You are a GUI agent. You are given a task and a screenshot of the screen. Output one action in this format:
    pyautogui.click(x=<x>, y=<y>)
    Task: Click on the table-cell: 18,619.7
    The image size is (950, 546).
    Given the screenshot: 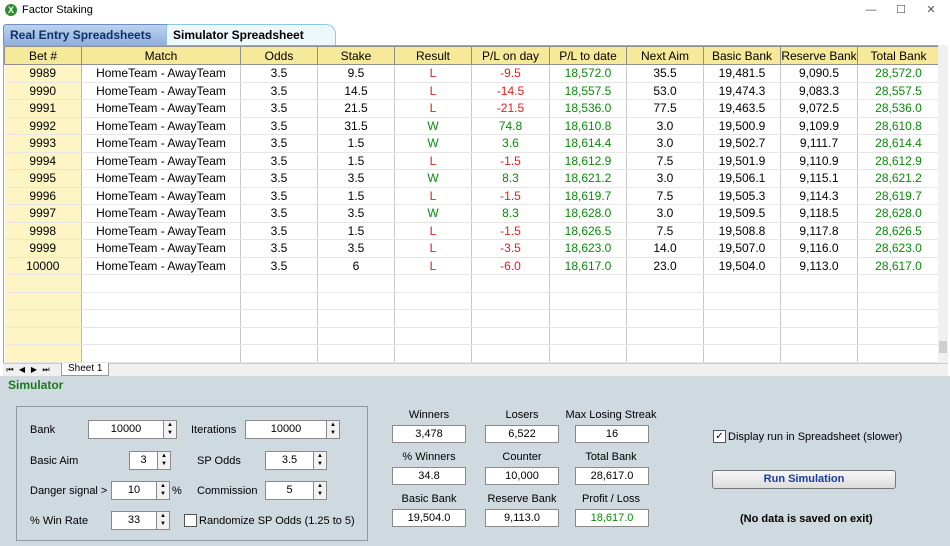 What is the action you would take?
    pyautogui.click(x=588, y=196)
    